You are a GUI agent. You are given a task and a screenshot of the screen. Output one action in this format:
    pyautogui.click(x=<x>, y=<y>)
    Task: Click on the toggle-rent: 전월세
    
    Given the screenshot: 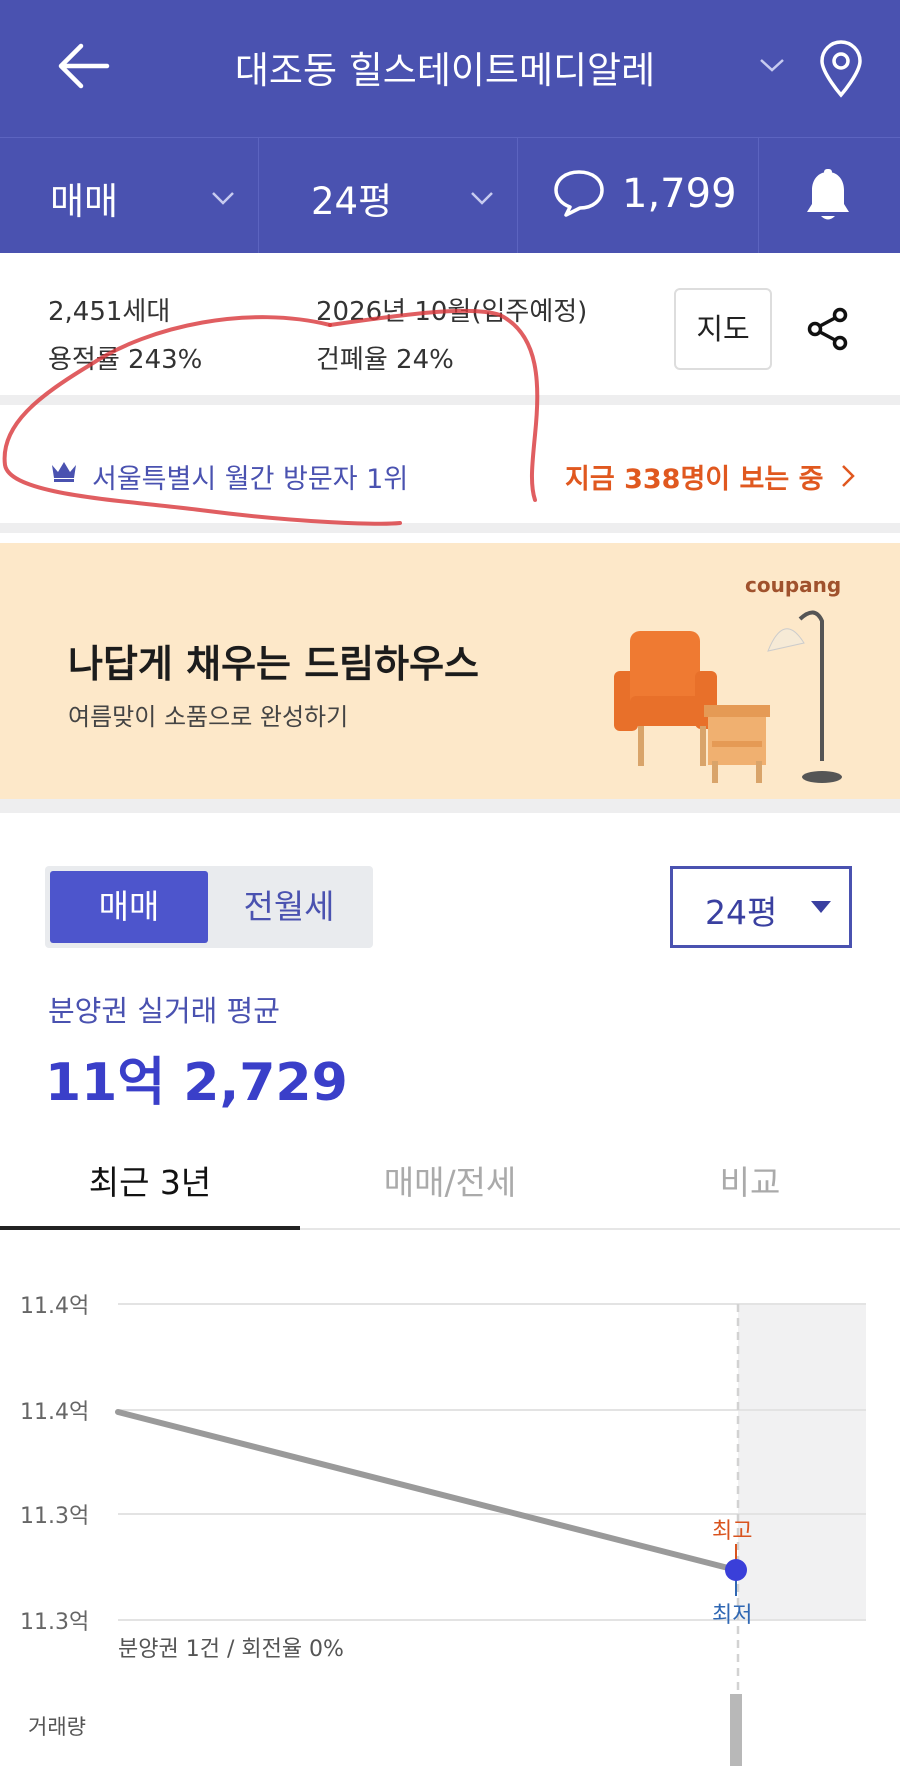 What is the action you would take?
    pyautogui.click(x=289, y=907)
    